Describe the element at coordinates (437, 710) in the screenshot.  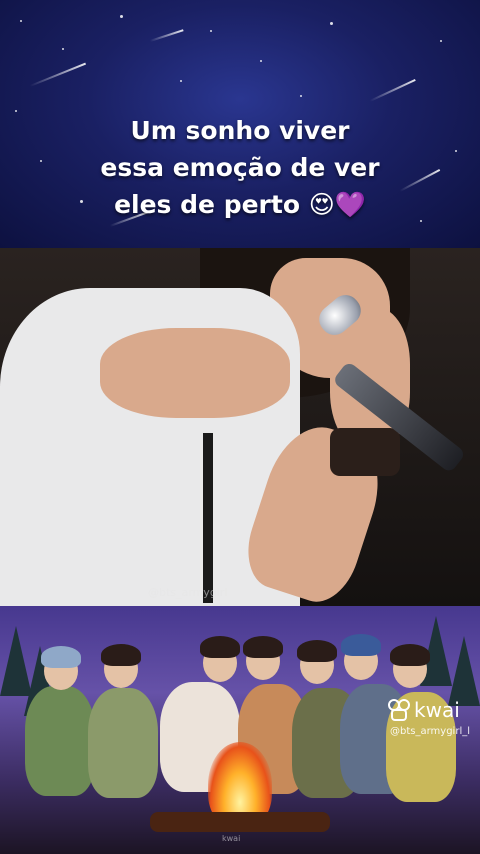
I see `kwai-brand-text: kwai` at that location.